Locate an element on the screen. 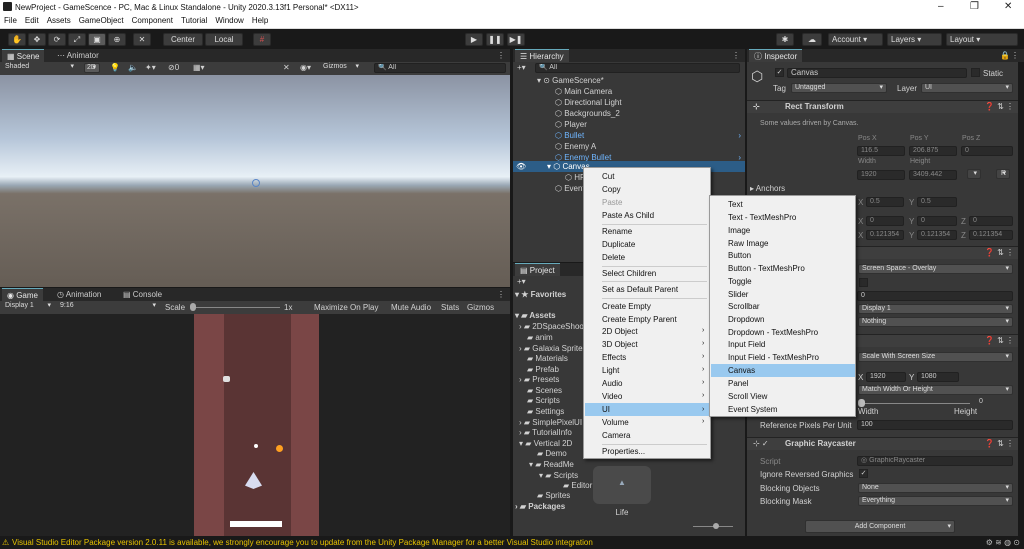 Image resolution: width=1024 pixels, height=549 pixels. menu-item-paste-as-child: Paste As Child is located at coordinates (628, 215).